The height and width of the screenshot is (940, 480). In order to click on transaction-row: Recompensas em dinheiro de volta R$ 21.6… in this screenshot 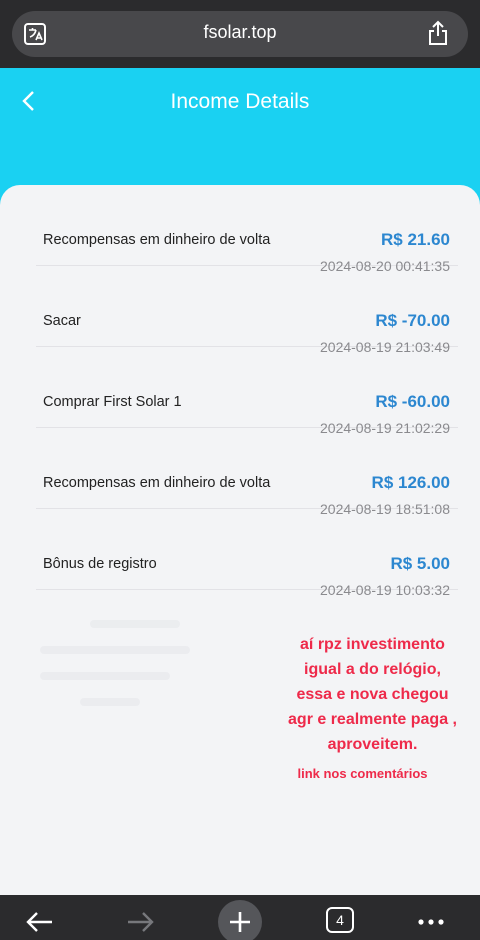, I will do `click(247, 229)`.